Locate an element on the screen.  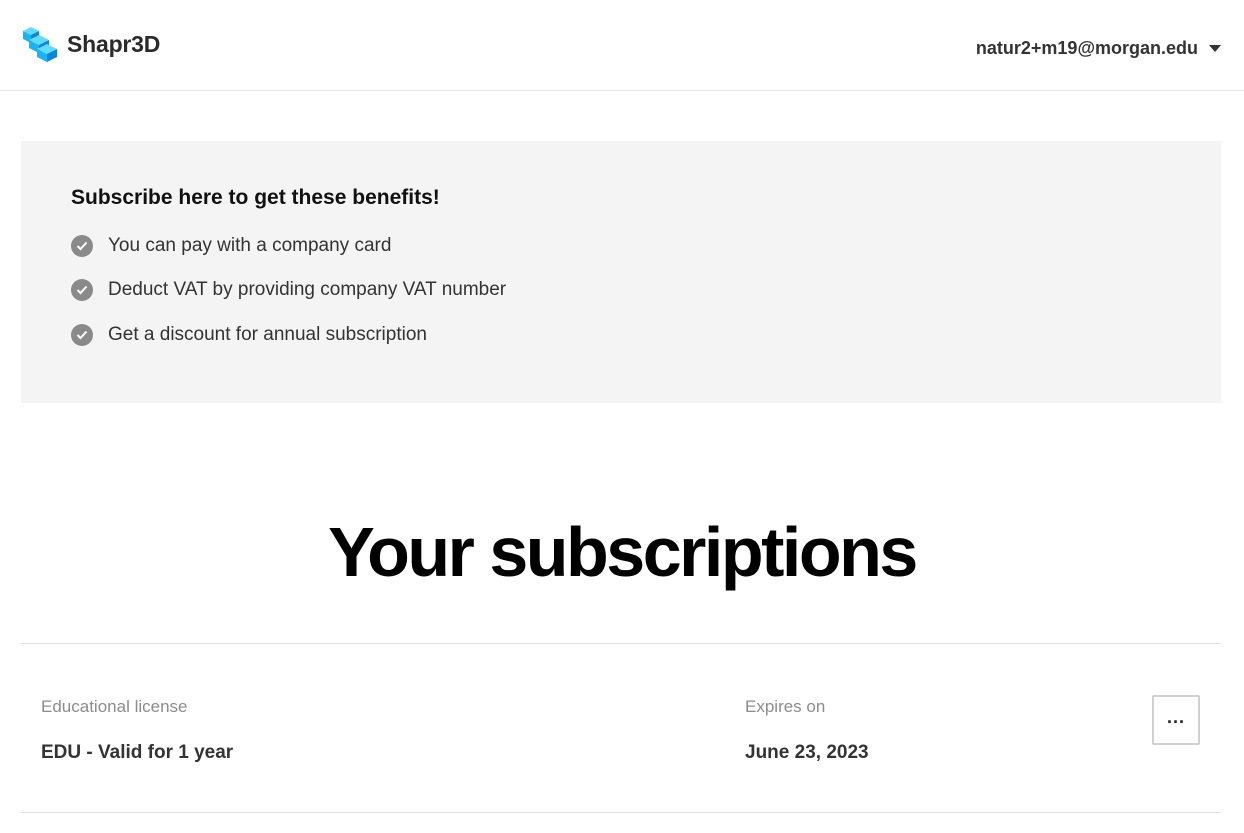
chevron-down-icon is located at coordinates (1215, 48).